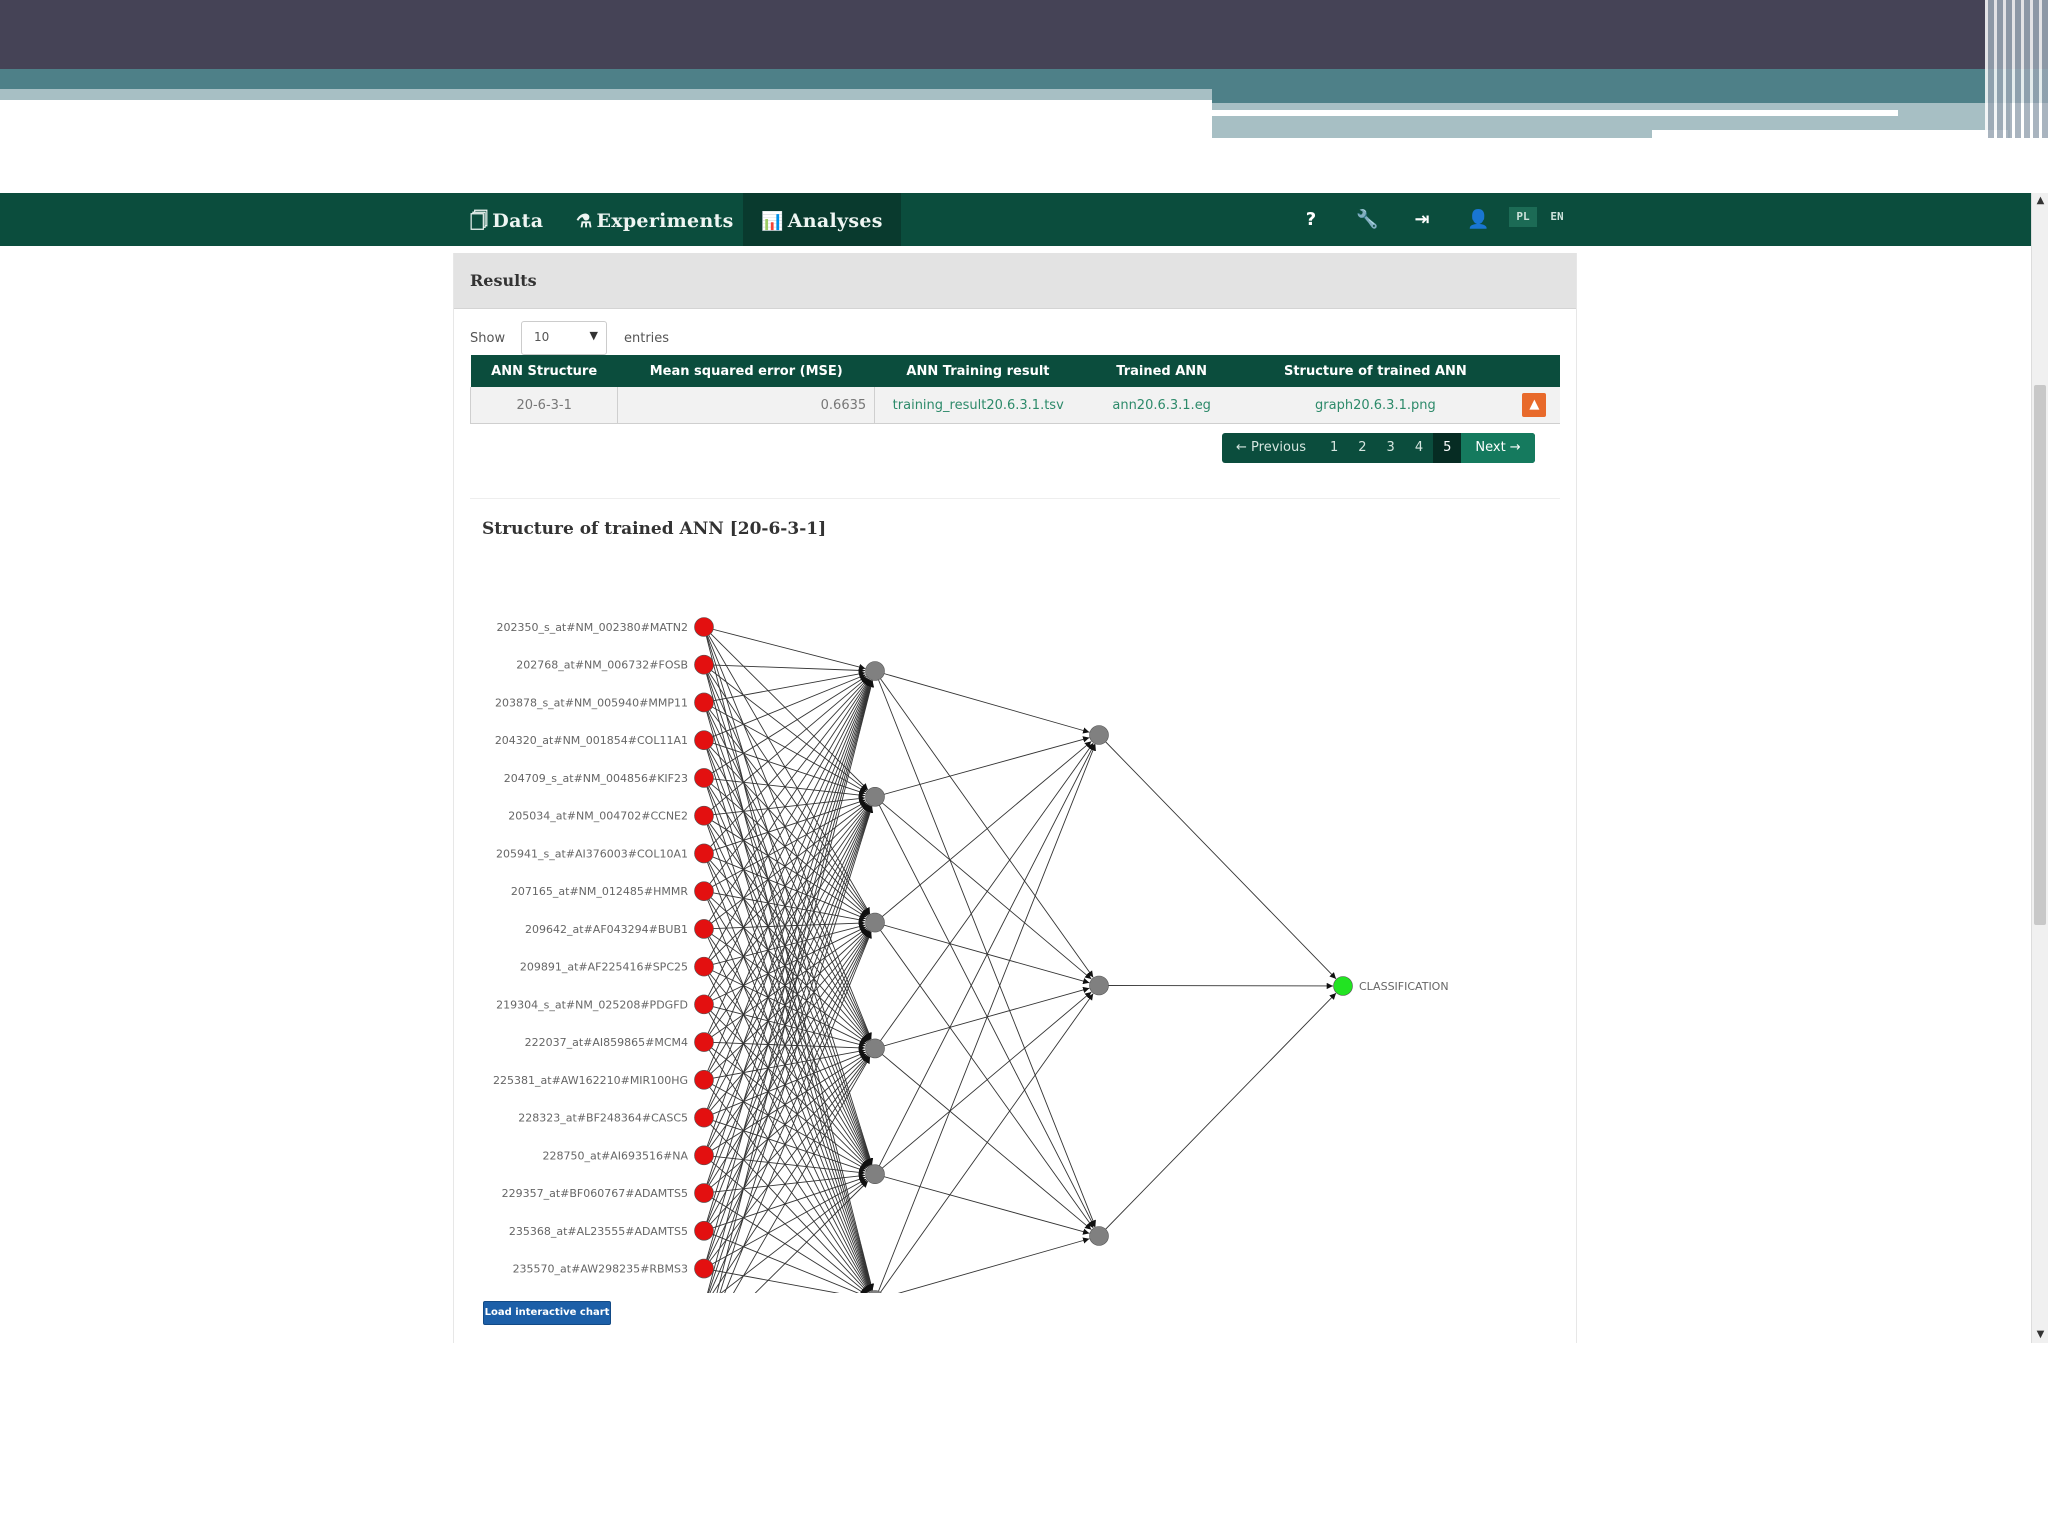  What do you see at coordinates (1343, 986) in the screenshot?
I see `output-node` at bounding box center [1343, 986].